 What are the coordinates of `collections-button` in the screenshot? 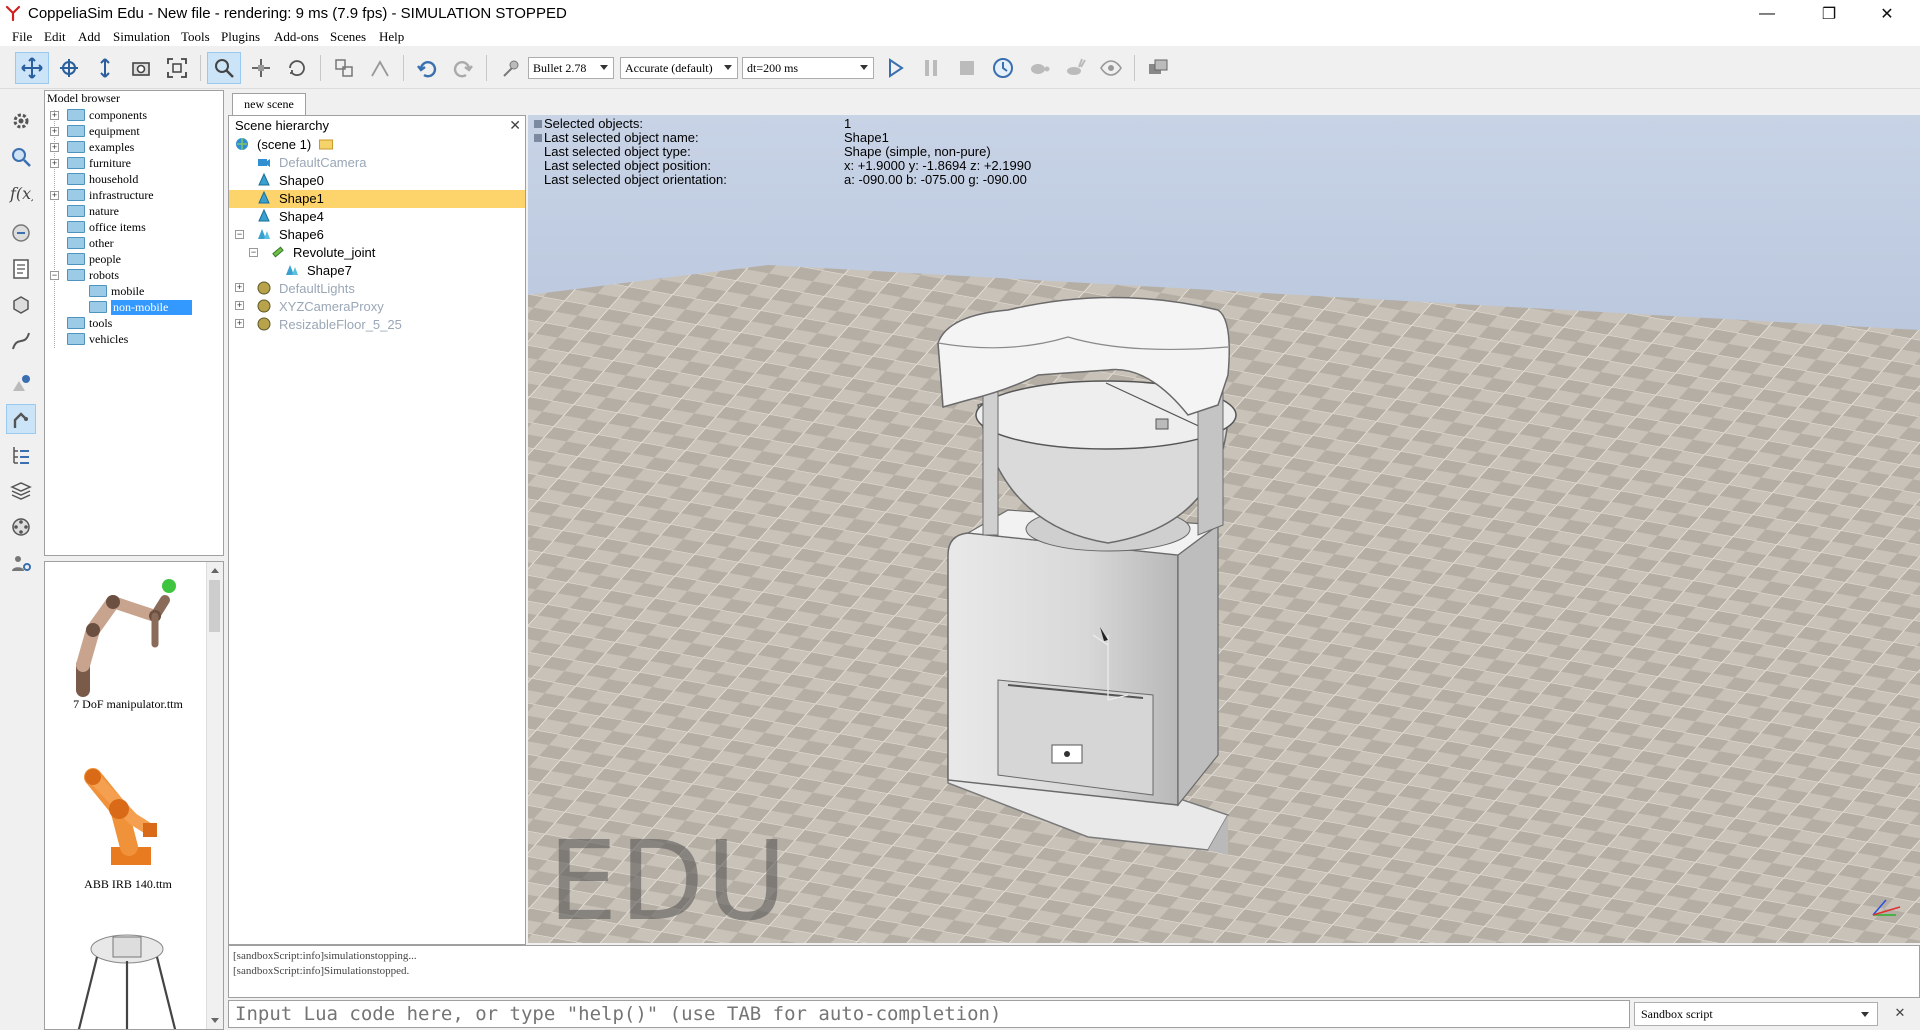 It's located at (21, 383).